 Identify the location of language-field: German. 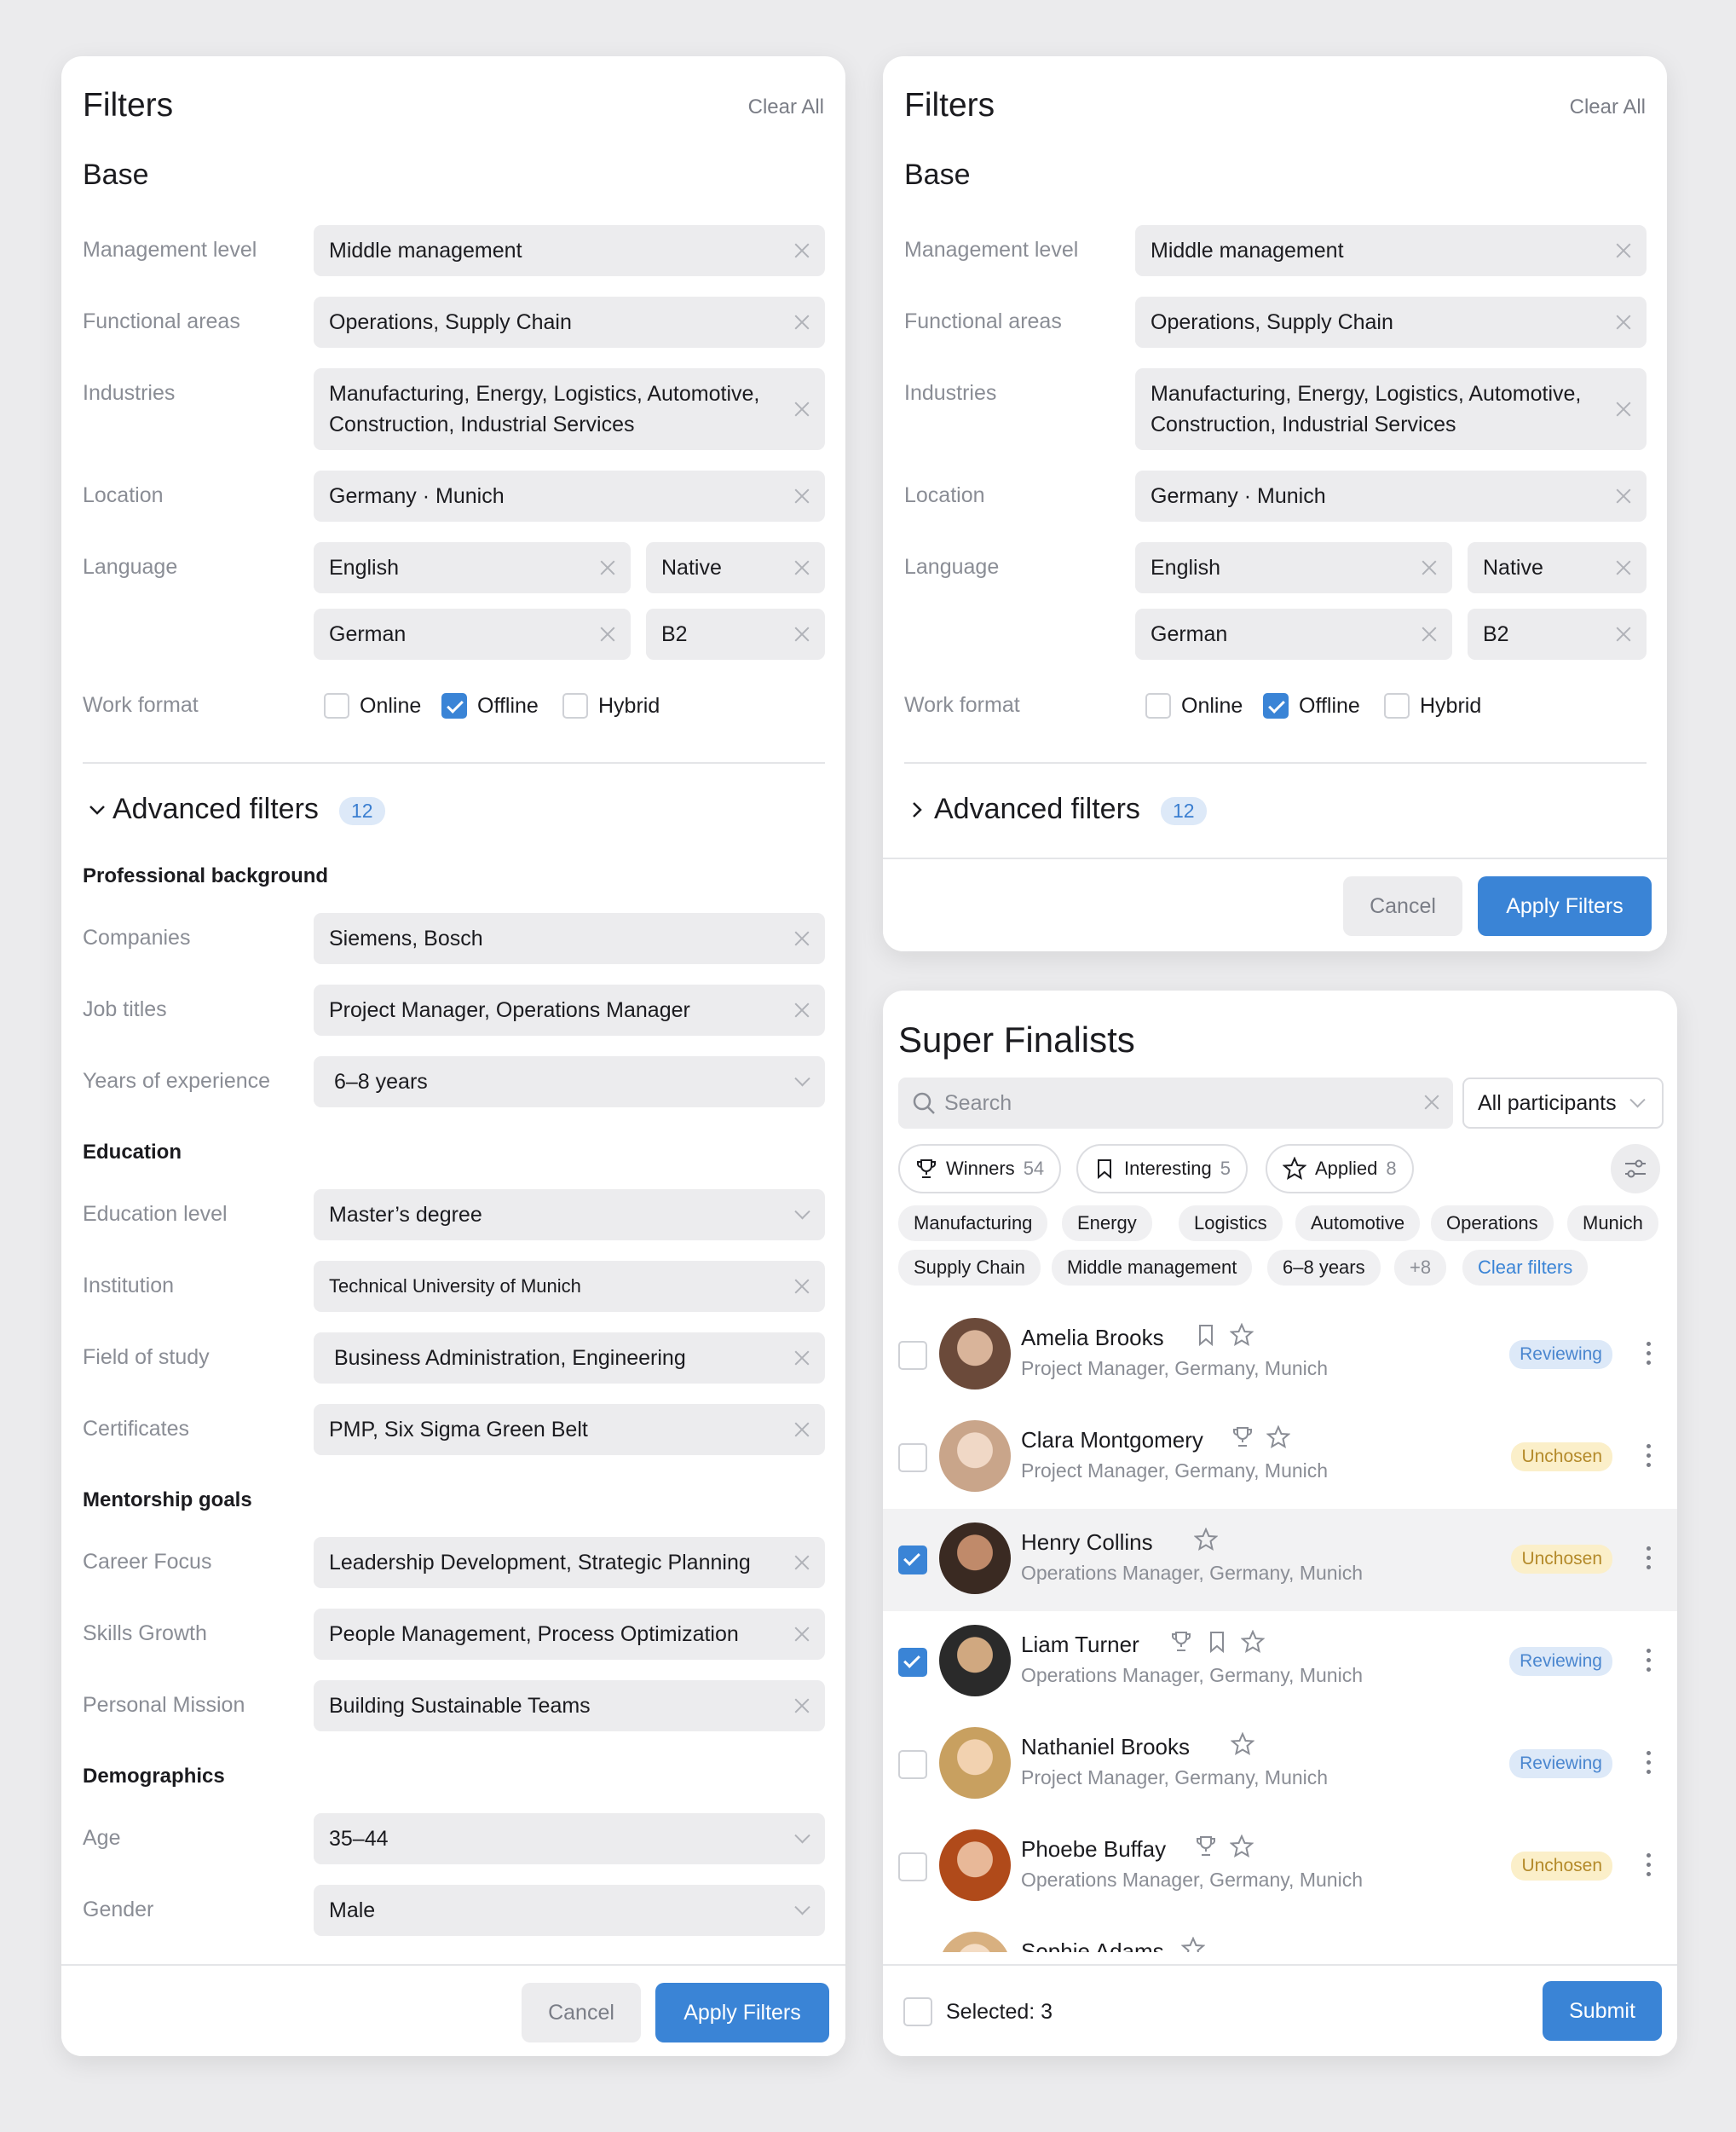
(472, 634).